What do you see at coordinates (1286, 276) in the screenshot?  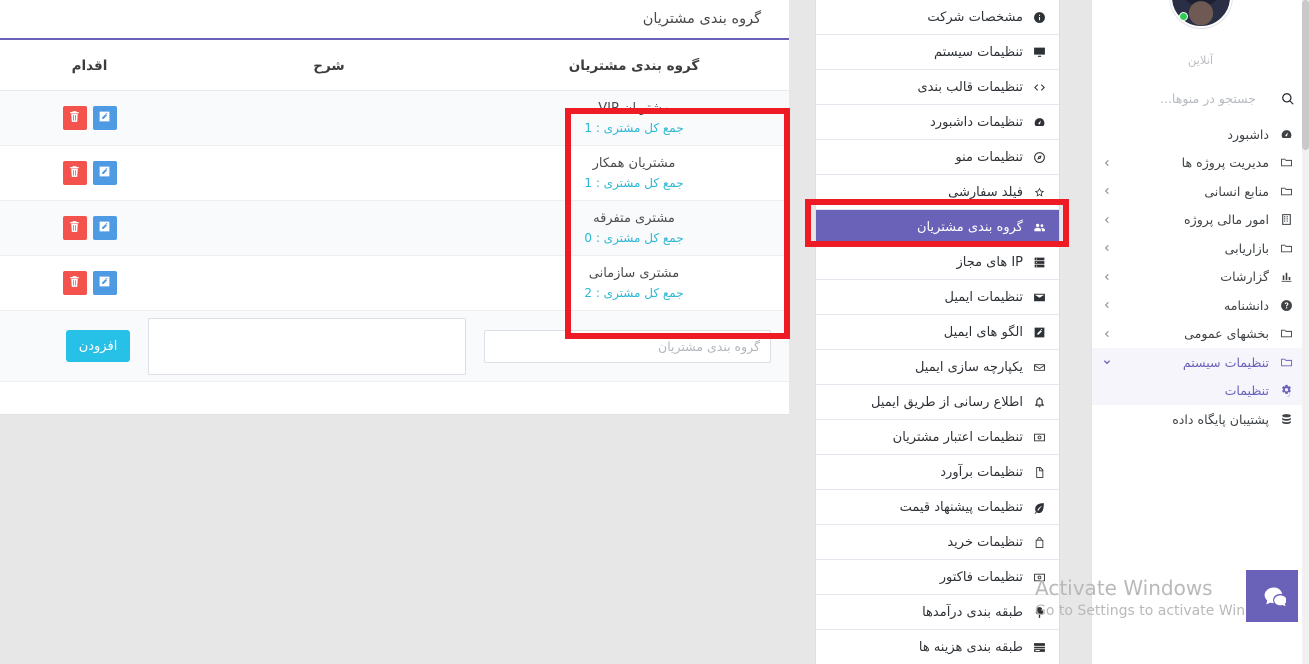 I see `chart-icon` at bounding box center [1286, 276].